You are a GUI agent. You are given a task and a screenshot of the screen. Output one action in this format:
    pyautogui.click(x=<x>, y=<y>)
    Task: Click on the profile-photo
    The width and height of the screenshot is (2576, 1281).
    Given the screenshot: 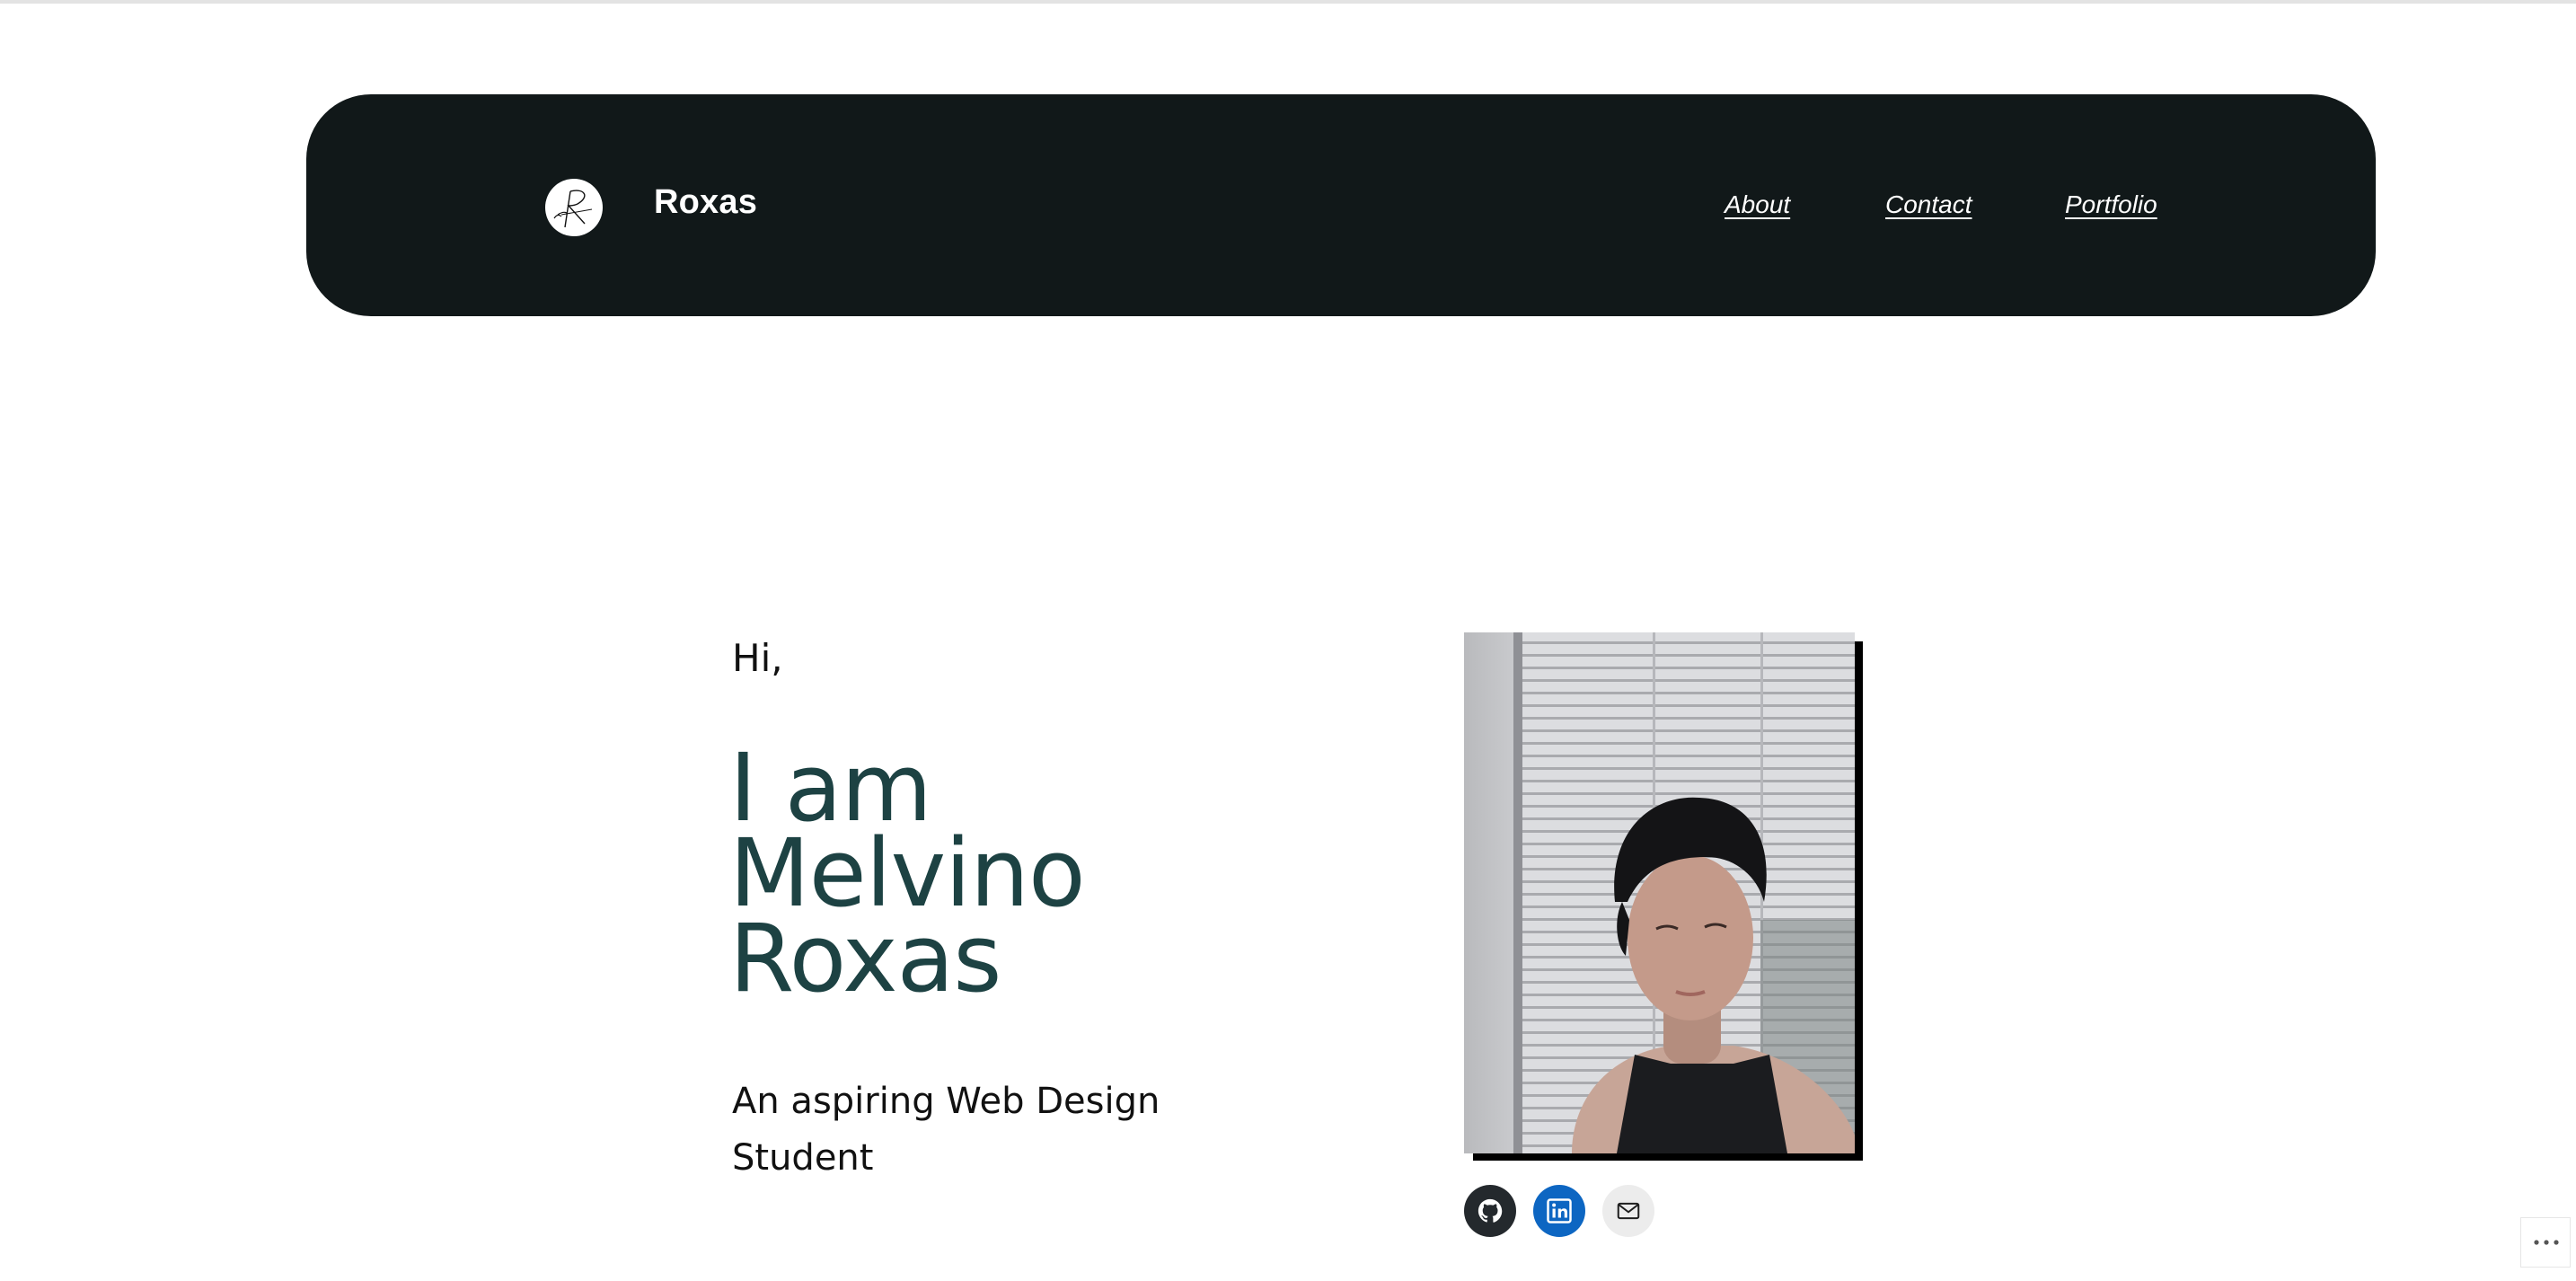 What is the action you would take?
    pyautogui.click(x=1659, y=892)
    